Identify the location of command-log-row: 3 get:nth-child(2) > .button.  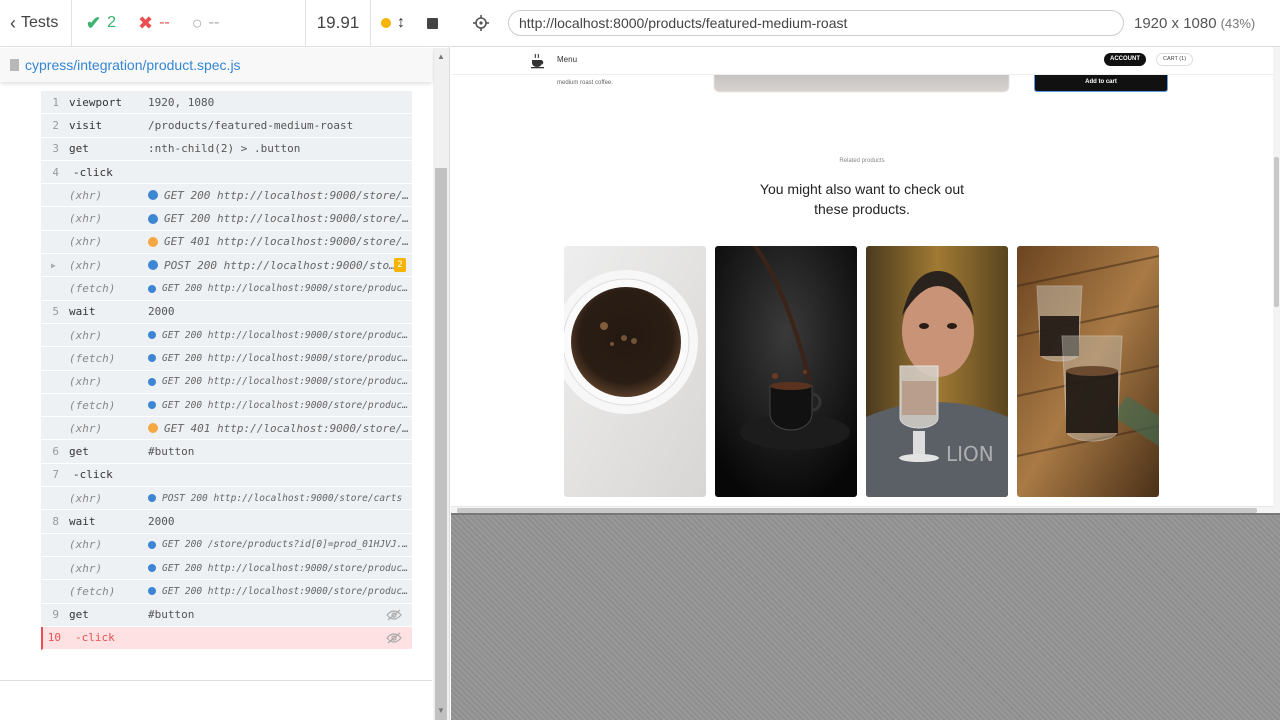
(226, 149).